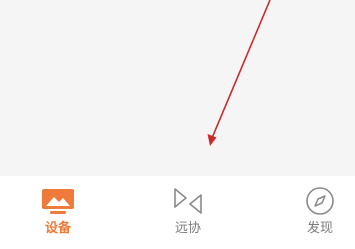 The image size is (355, 249). Describe the element at coordinates (320, 201) in the screenshot. I see `compass-icon` at that location.